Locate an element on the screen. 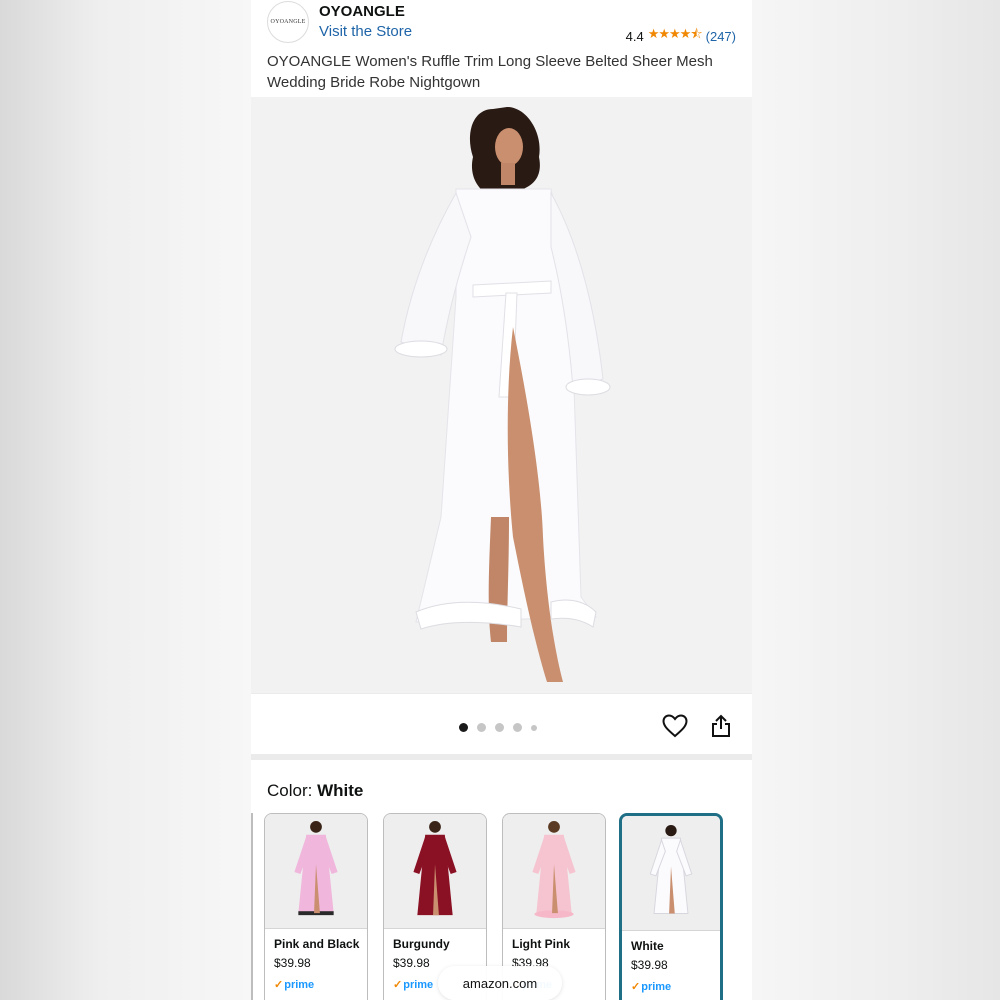 The height and width of the screenshot is (1000, 1000). color-swatch-pink-and-black: Pink and Black $39.98 ✓prime is located at coordinates (316, 906).